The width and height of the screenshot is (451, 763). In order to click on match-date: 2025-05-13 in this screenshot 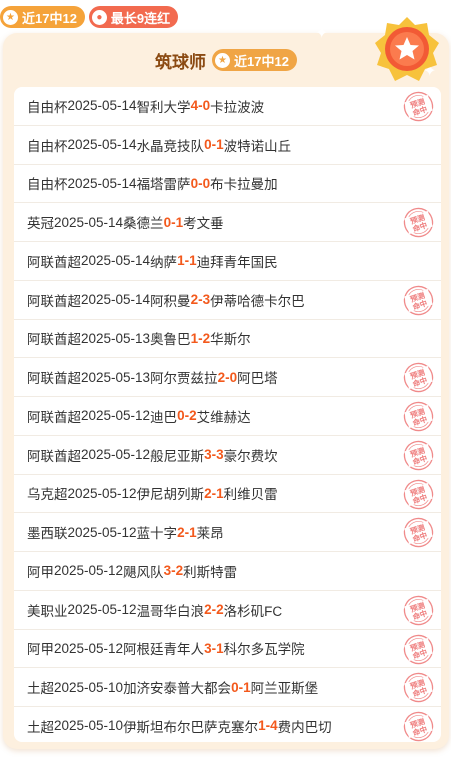, I will do `click(116, 338)`.